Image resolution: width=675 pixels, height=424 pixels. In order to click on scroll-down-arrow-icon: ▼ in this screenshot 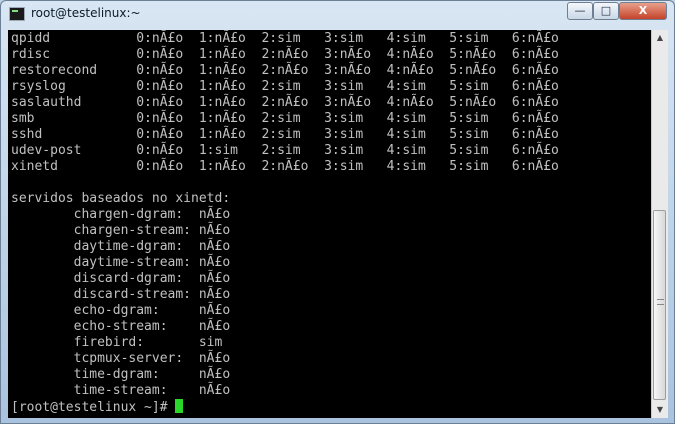, I will do `click(660, 410)`.